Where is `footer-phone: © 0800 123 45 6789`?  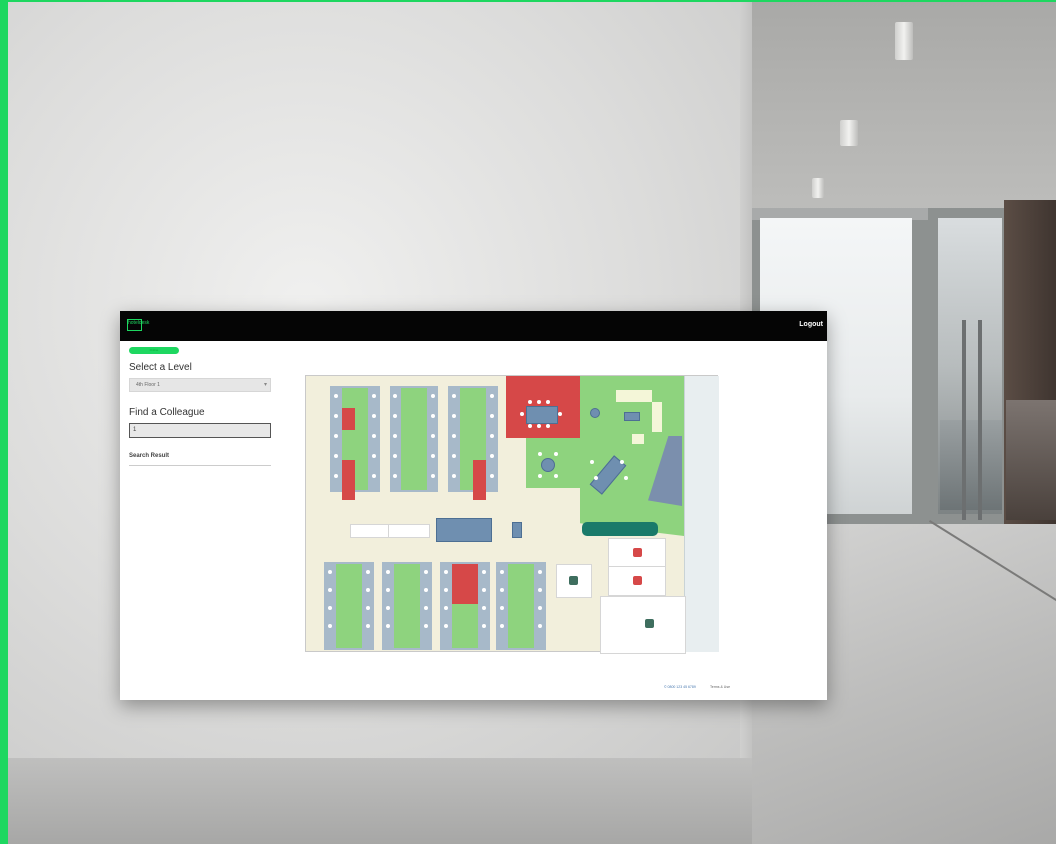 footer-phone: © 0800 123 45 6789 is located at coordinates (680, 687).